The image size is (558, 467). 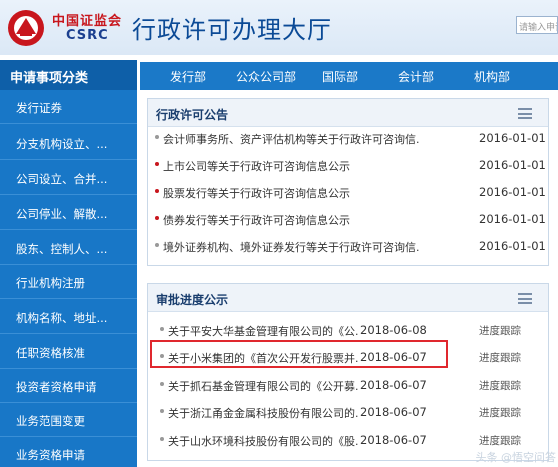 What do you see at coordinates (266, 76) in the screenshot?
I see `nav-tab: 公众公司部` at bounding box center [266, 76].